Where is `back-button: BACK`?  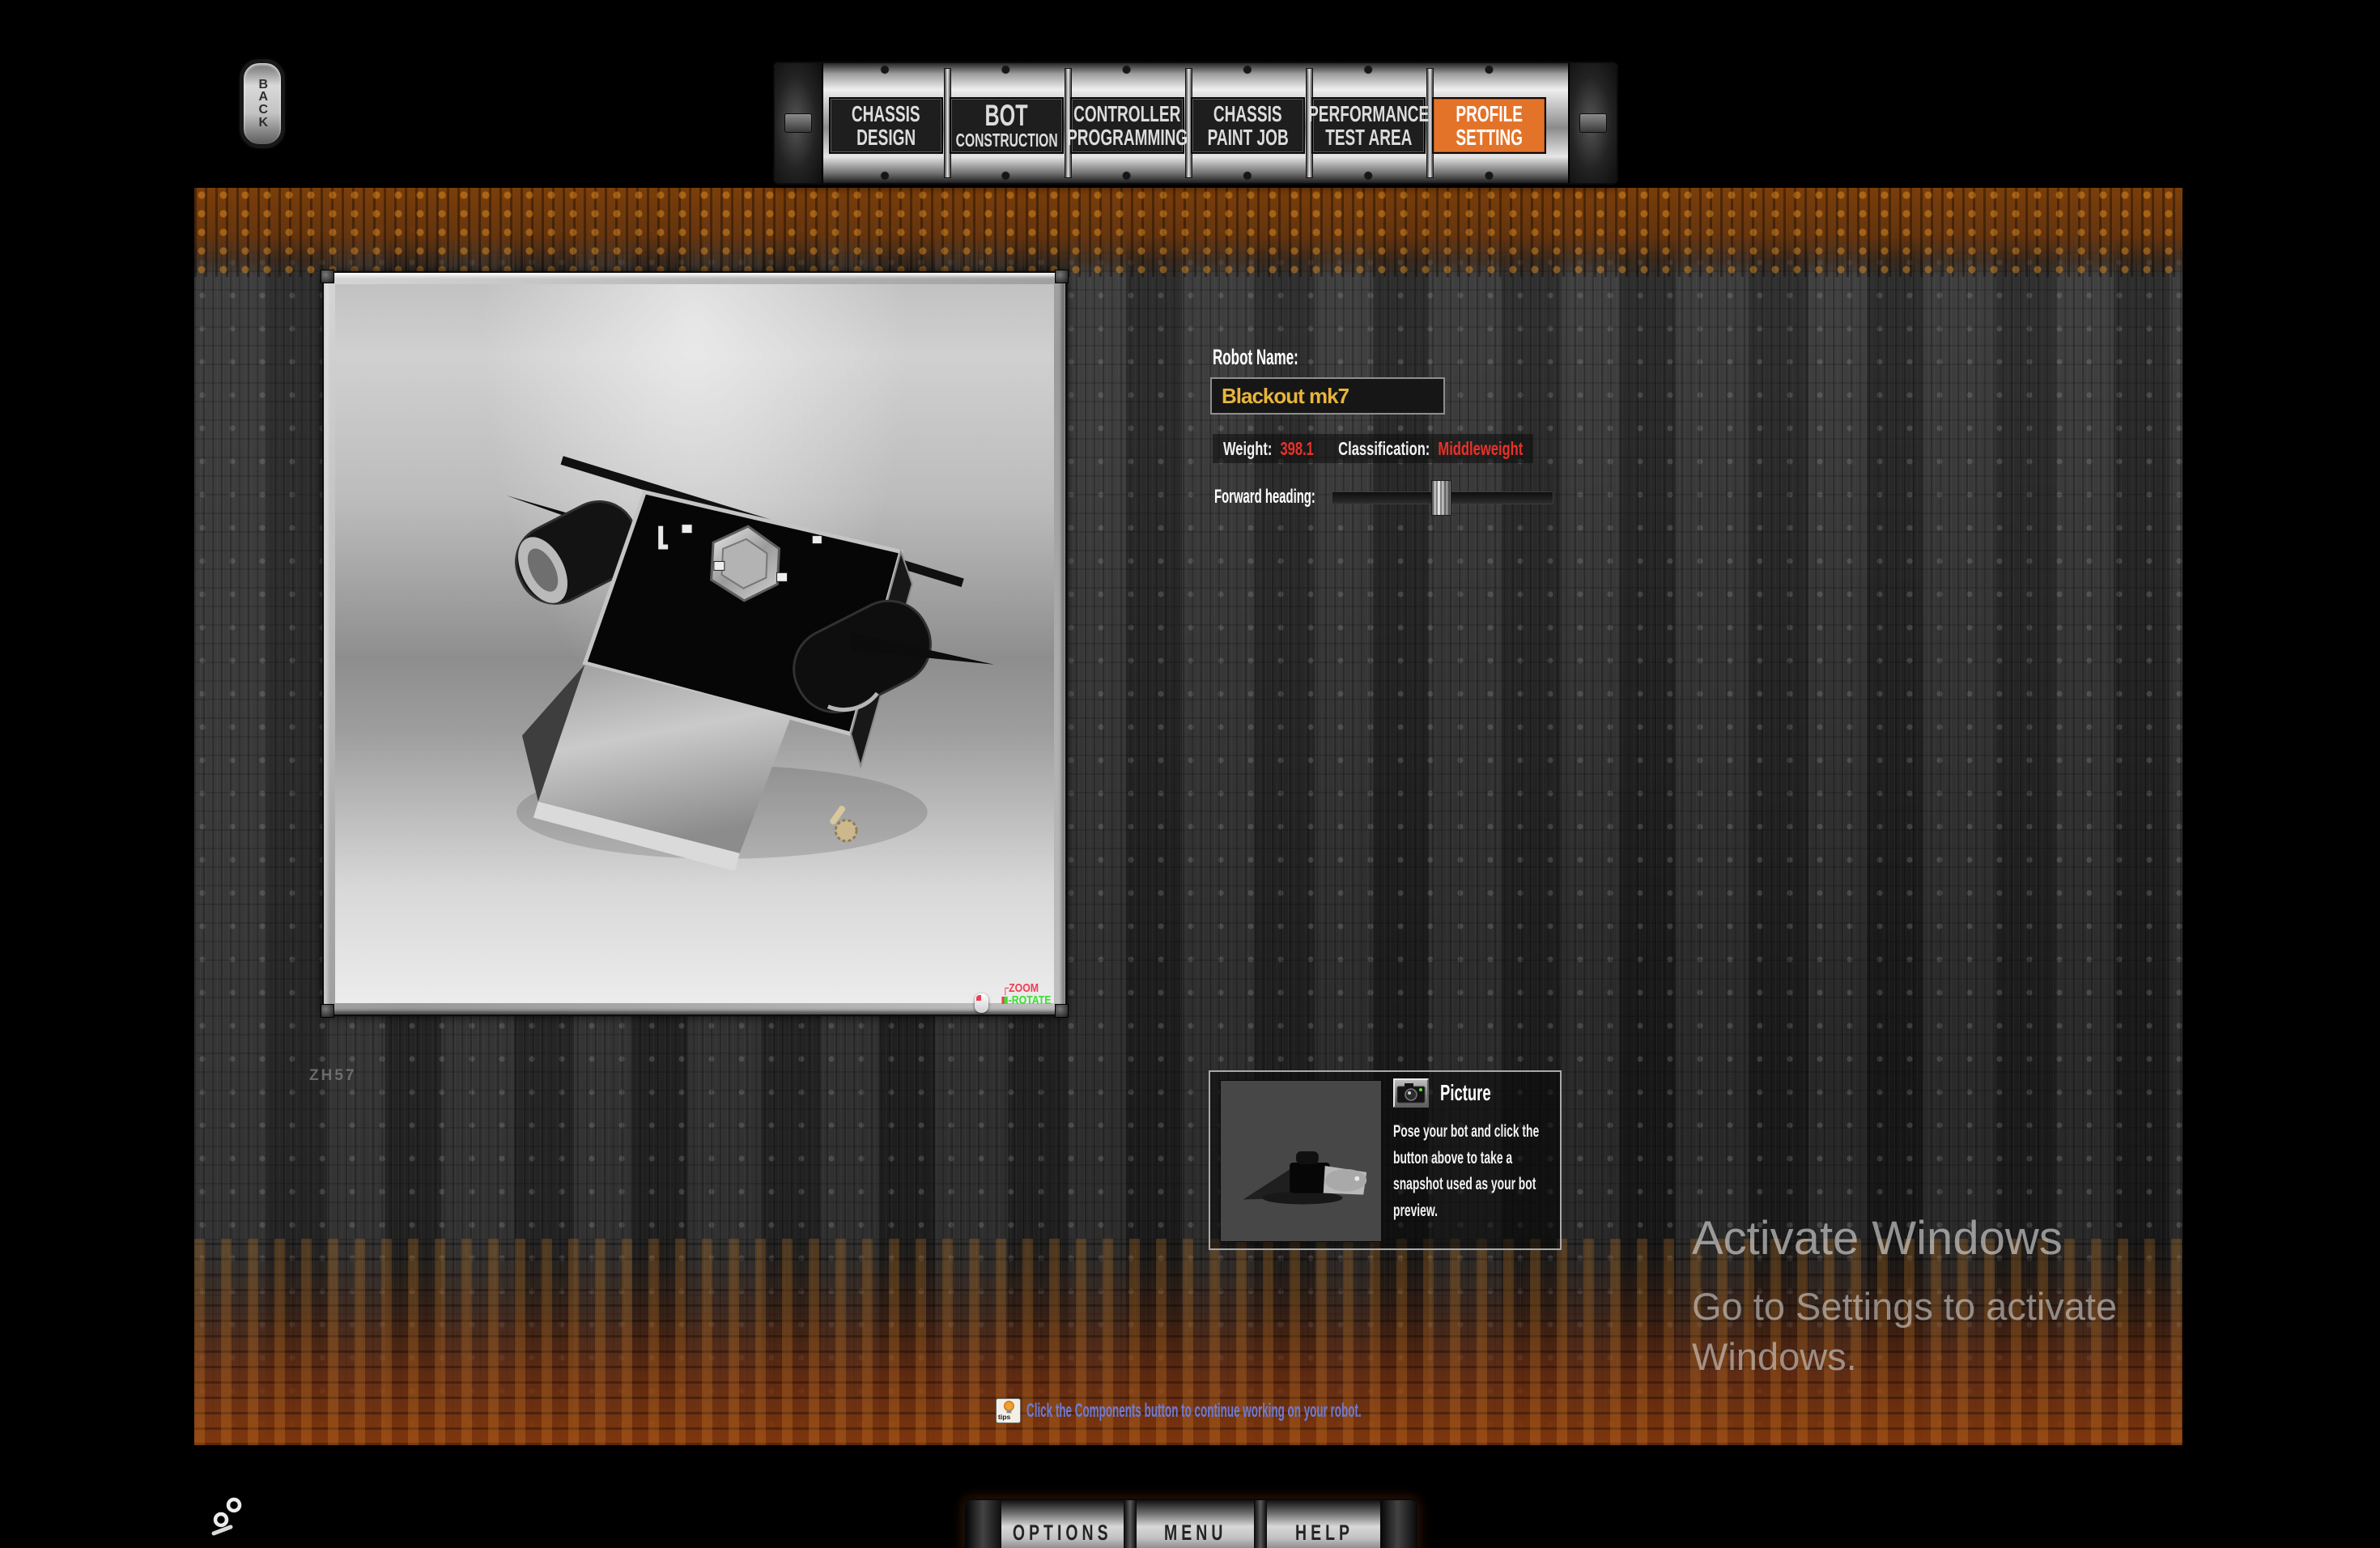 back-button: BACK is located at coordinates (262, 104).